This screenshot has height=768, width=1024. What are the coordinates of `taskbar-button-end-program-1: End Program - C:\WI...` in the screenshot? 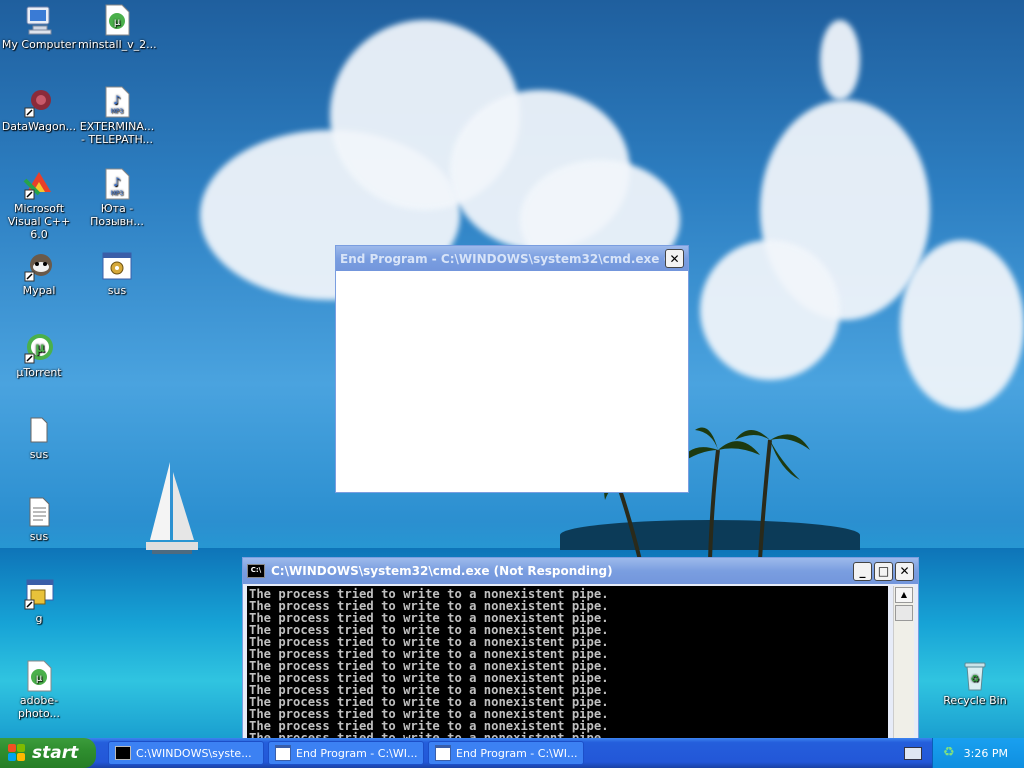 It's located at (346, 753).